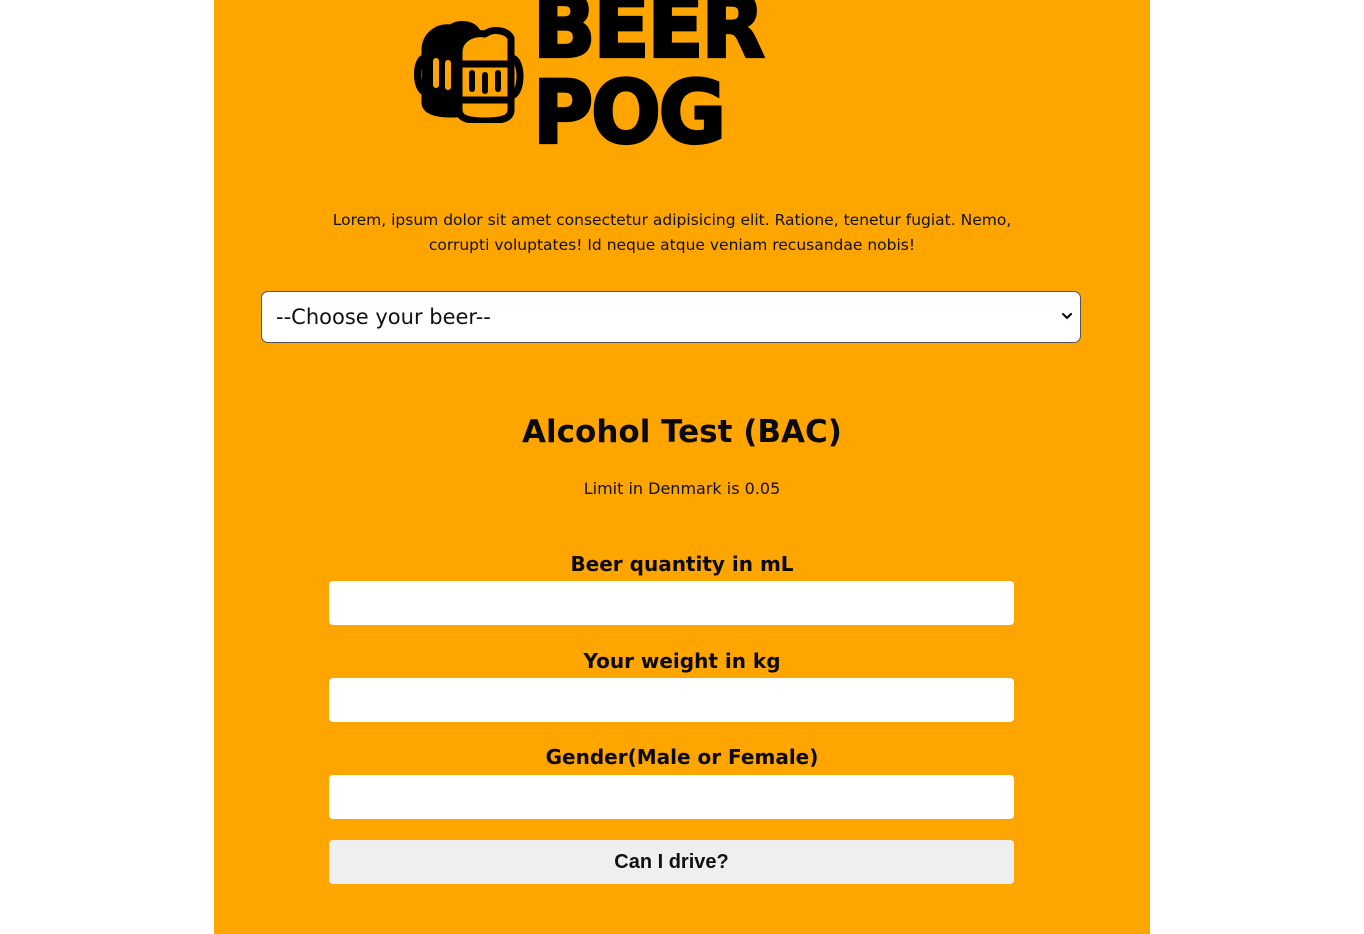 The height and width of the screenshot is (934, 1364). Describe the element at coordinates (671, 317) in the screenshot. I see `beer-select: --Choose your beer--` at that location.